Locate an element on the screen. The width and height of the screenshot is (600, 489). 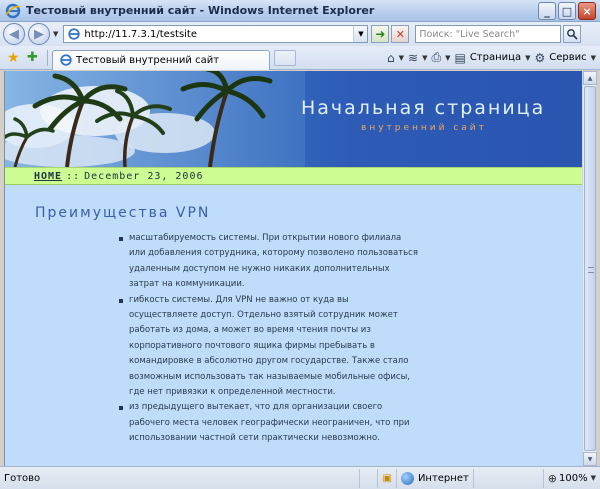
maximize-icon: □ is located at coordinates (567, 11).